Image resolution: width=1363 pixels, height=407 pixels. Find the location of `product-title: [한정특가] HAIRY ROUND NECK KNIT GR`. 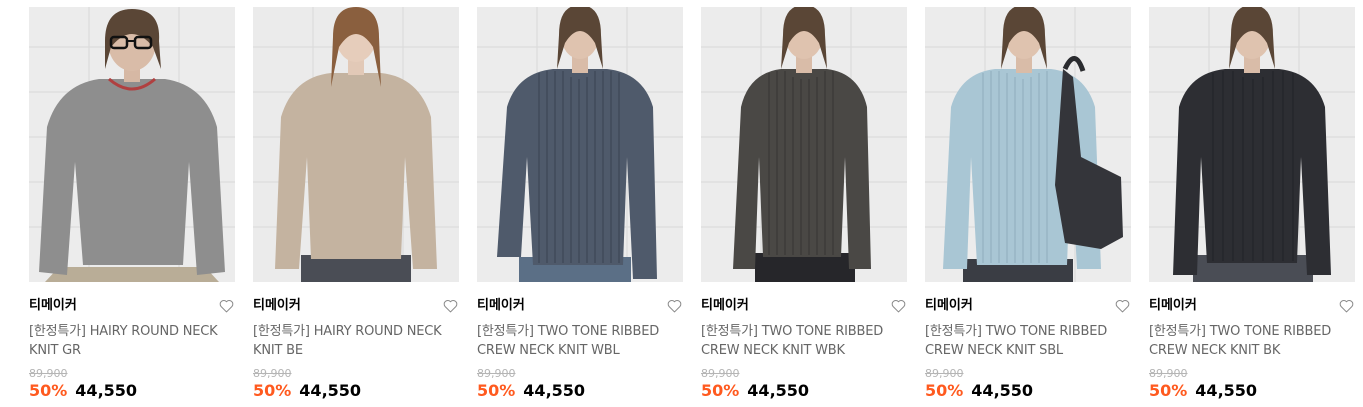

product-title: [한정특가] HAIRY ROUND NECK KNIT GR is located at coordinates (132, 341).